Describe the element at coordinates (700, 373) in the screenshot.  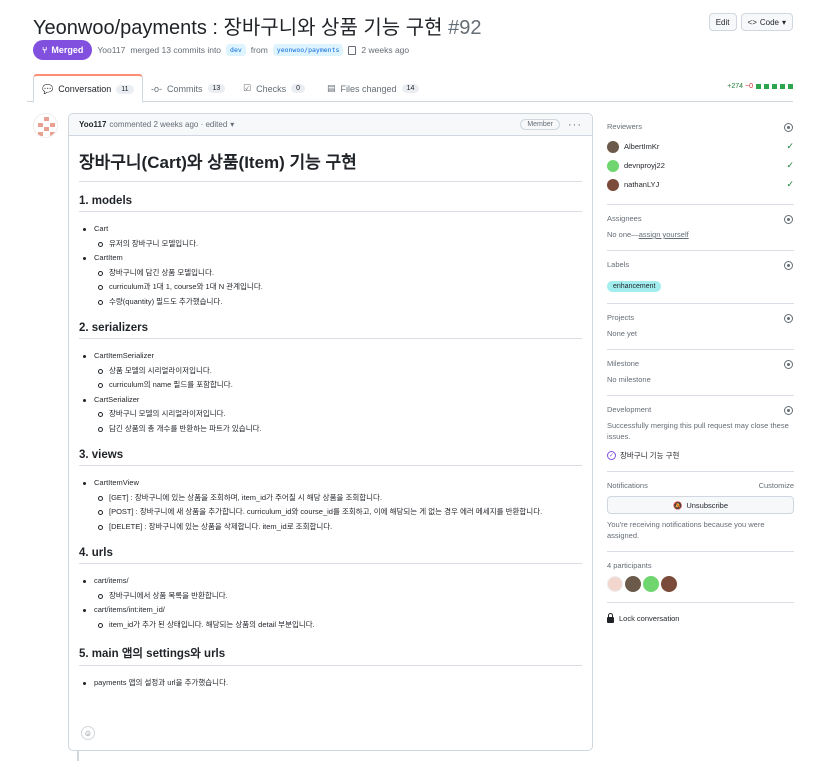
I see `milestone-section: Milestone No milestone` at that location.